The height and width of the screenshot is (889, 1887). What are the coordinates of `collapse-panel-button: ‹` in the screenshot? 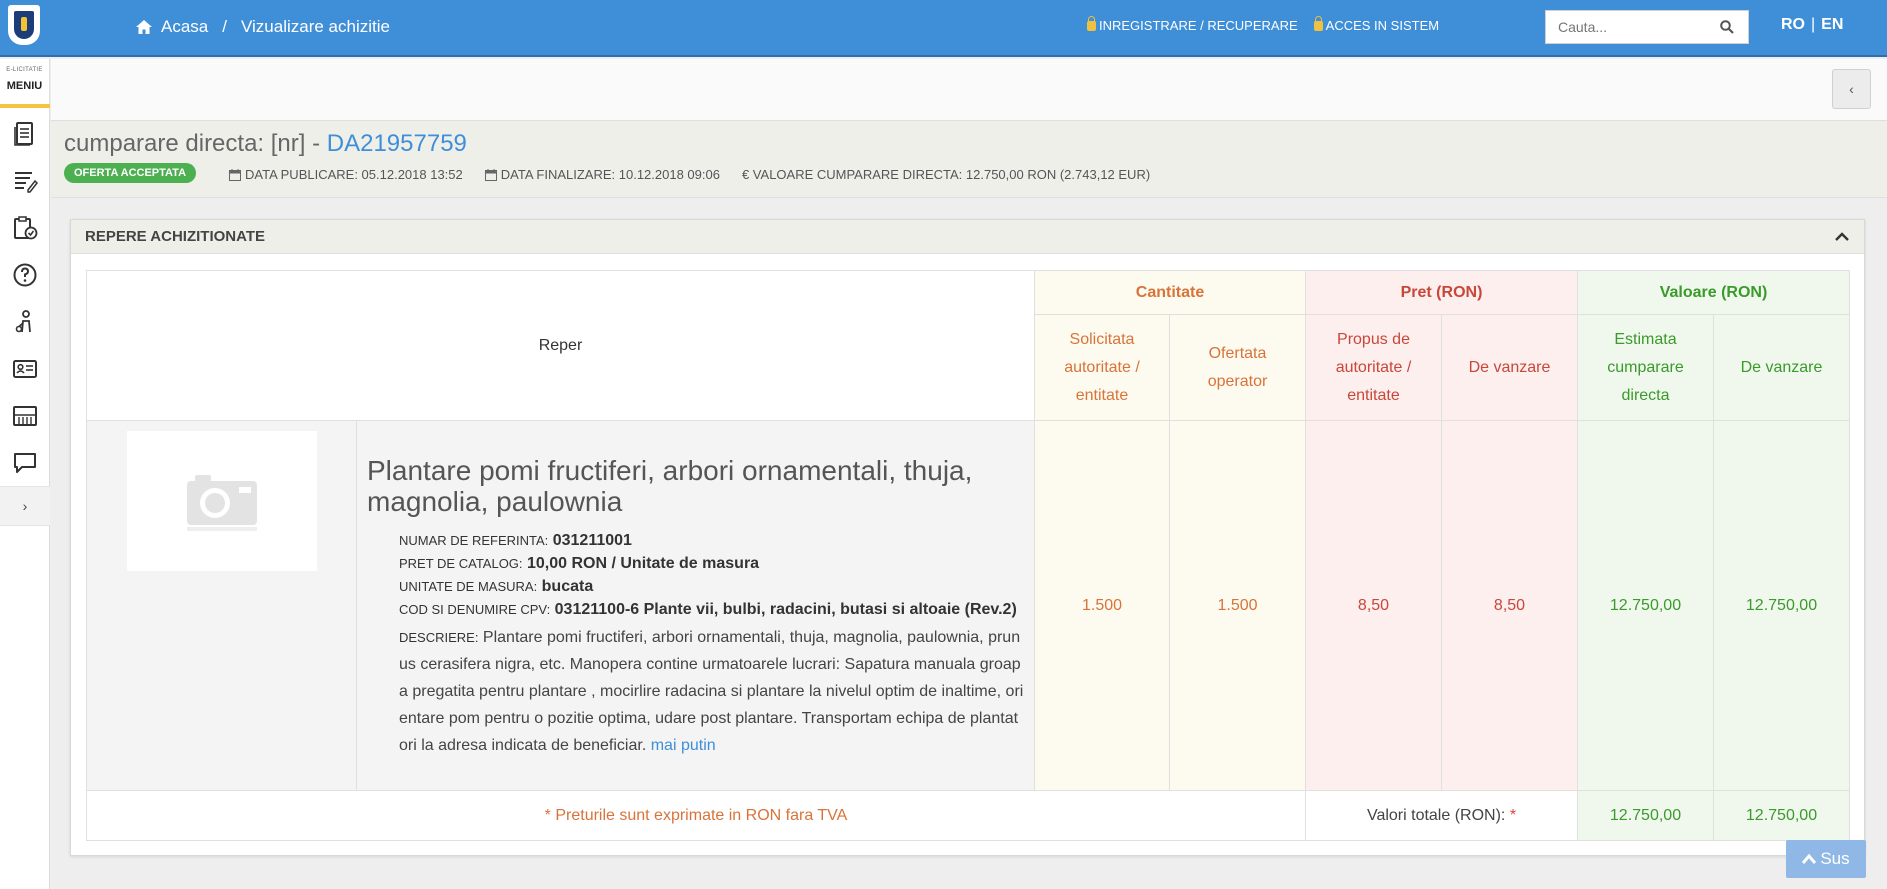 It's located at (1851, 89).